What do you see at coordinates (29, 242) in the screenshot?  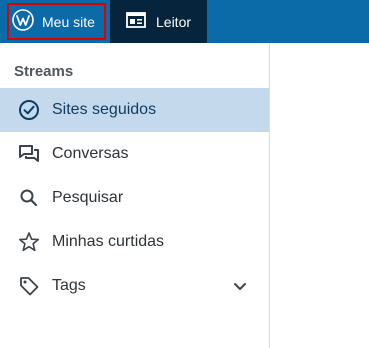 I see `star-icon` at bounding box center [29, 242].